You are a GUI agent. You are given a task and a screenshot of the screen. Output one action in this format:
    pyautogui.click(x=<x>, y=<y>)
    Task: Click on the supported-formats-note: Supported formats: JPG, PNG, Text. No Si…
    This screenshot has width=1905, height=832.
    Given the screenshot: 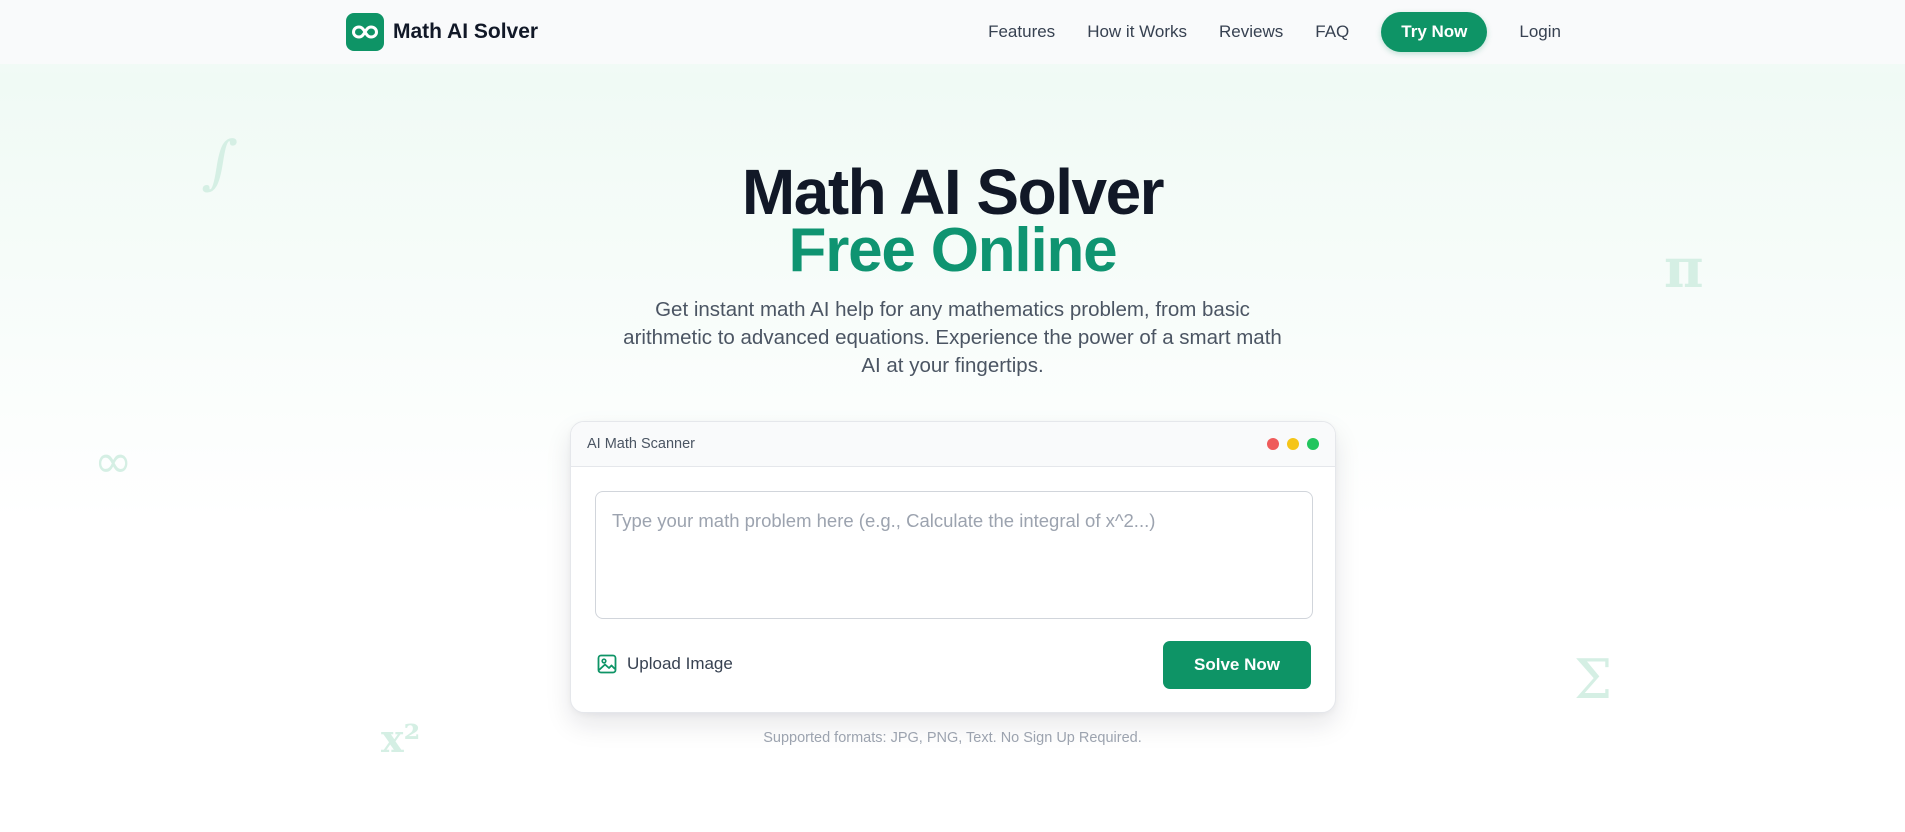 What is the action you would take?
    pyautogui.click(x=952, y=738)
    